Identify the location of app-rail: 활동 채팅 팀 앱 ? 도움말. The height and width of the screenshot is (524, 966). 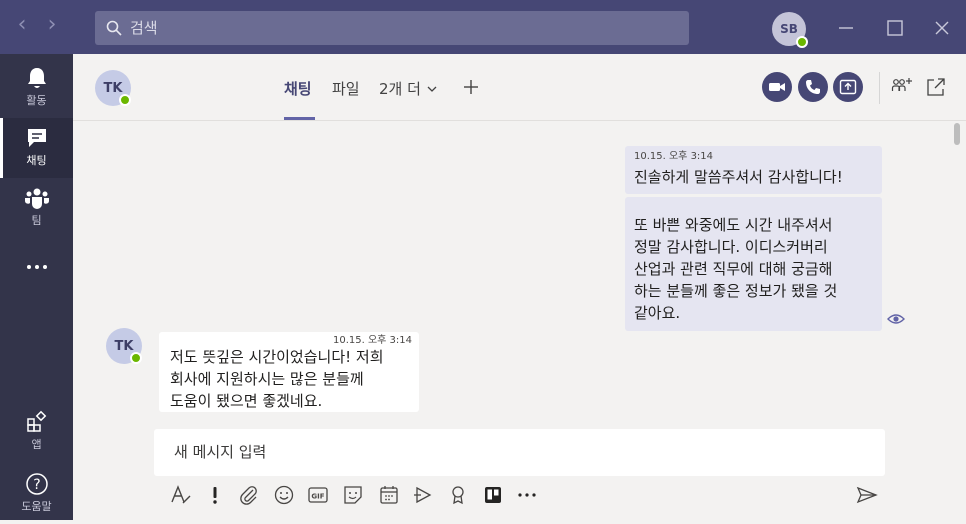
(36, 287).